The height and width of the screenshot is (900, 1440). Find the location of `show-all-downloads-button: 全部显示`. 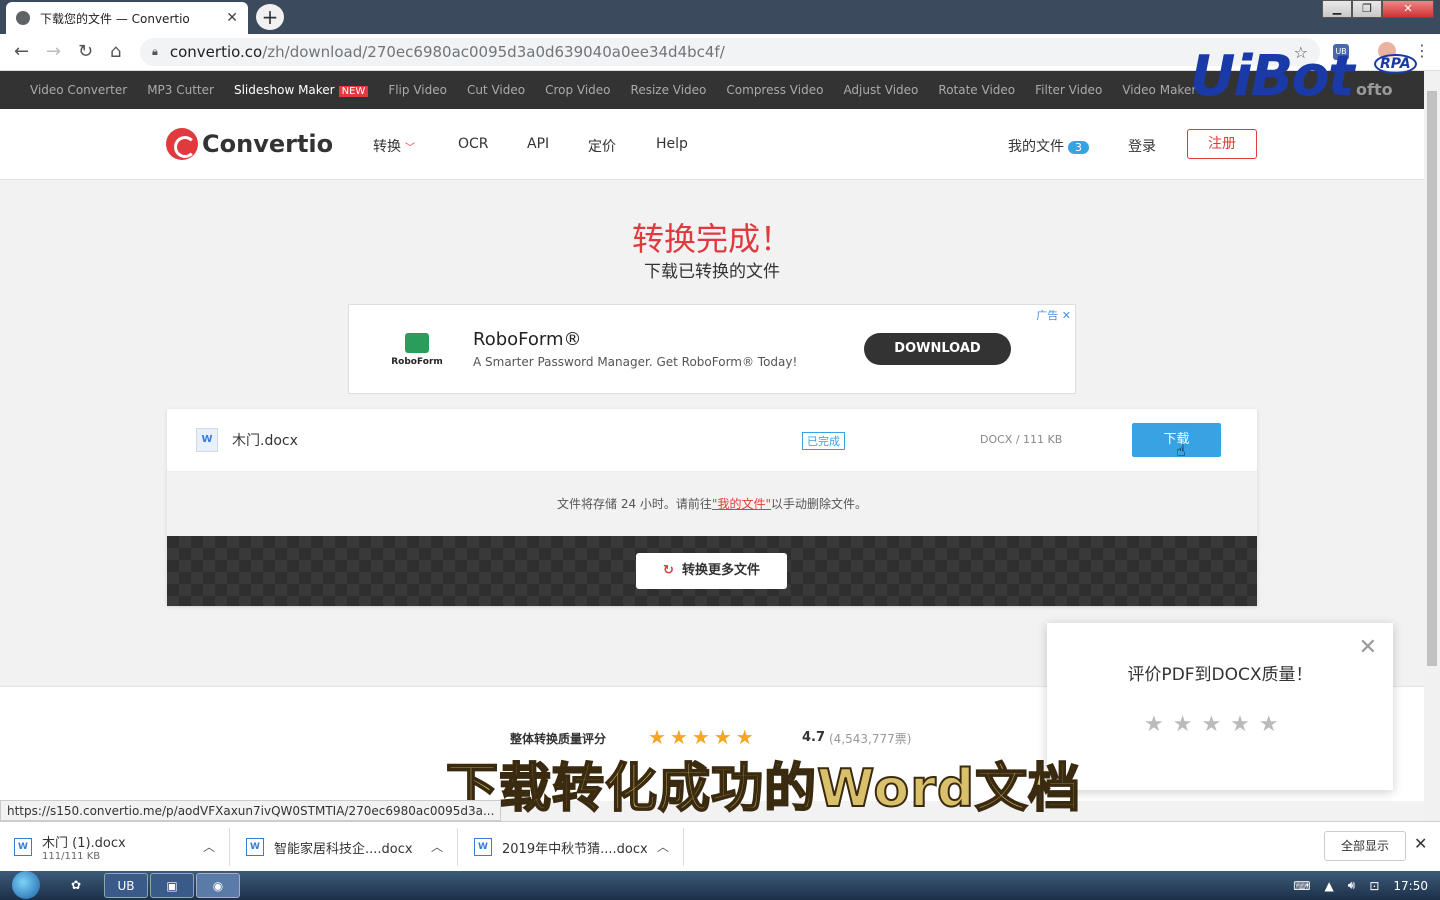

show-all-downloads-button: 全部显示 is located at coordinates (1365, 846).